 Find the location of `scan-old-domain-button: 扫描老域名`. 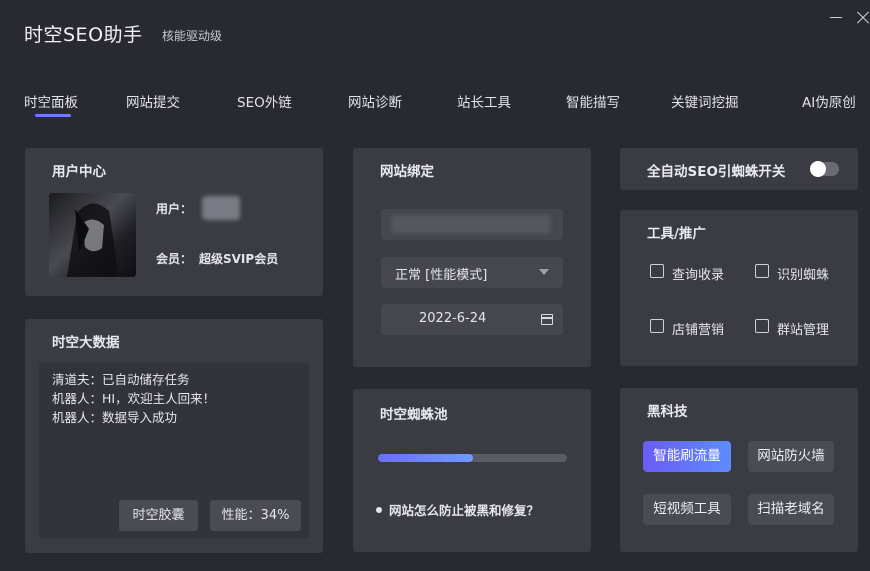

scan-old-domain-button: 扫描老域名 is located at coordinates (791, 509).